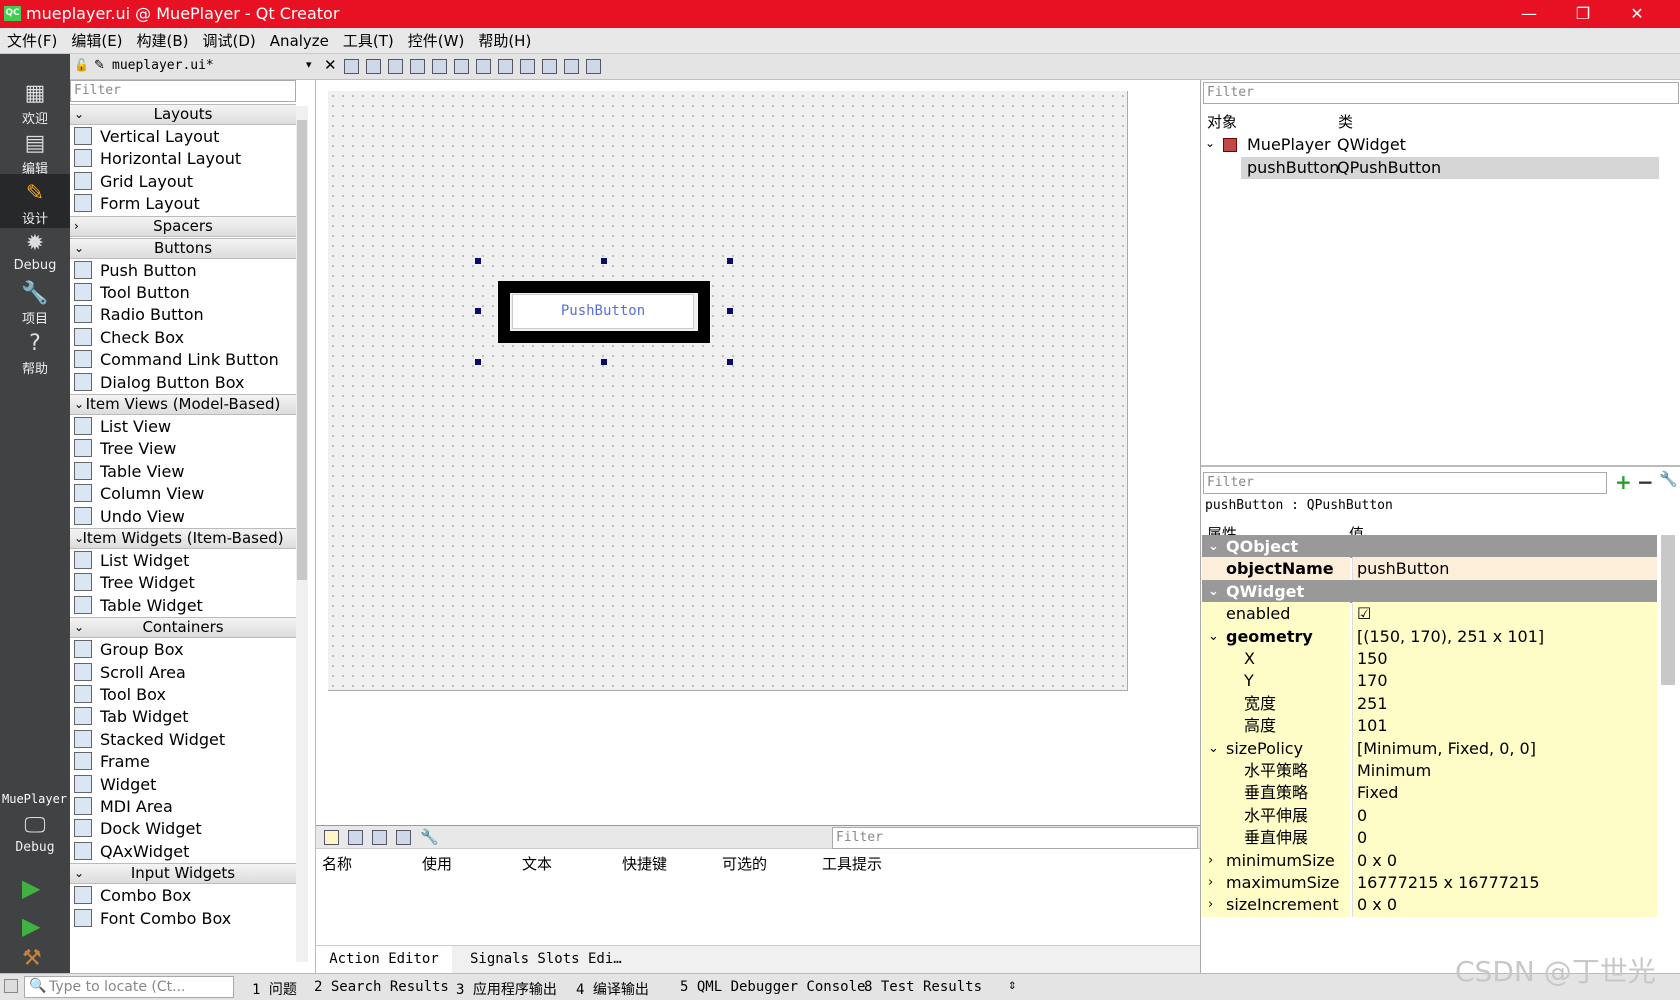 This screenshot has height=1000, width=1680. What do you see at coordinates (185, 717) in the screenshot?
I see `widget-item: Tab Widget` at bounding box center [185, 717].